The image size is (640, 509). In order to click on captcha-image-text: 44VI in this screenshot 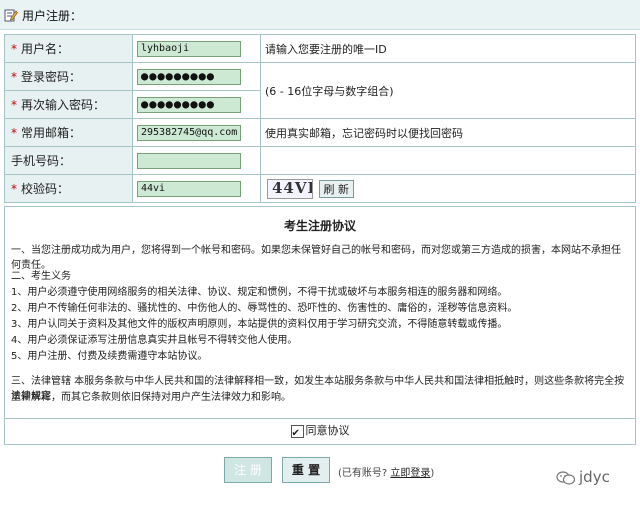, I will do `click(292, 187)`.